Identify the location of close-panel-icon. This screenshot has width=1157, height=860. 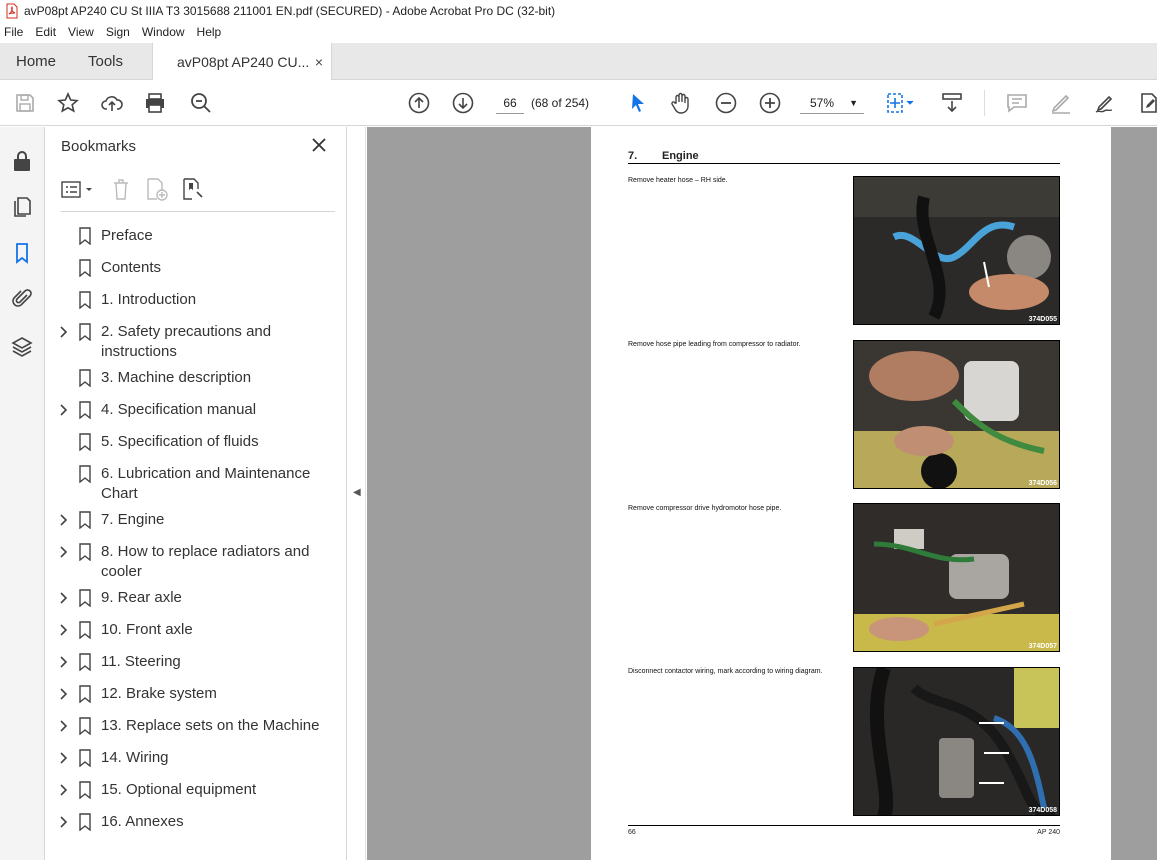
(319, 145).